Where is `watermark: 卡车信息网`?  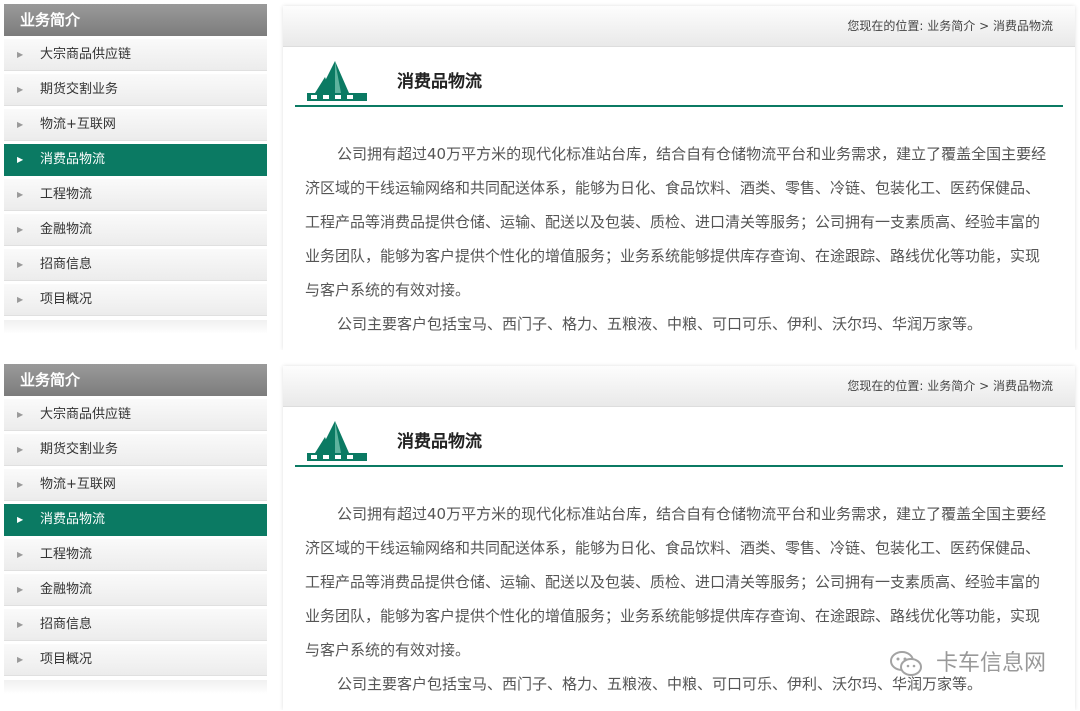 watermark: 卡车信息网 is located at coordinates (967, 664).